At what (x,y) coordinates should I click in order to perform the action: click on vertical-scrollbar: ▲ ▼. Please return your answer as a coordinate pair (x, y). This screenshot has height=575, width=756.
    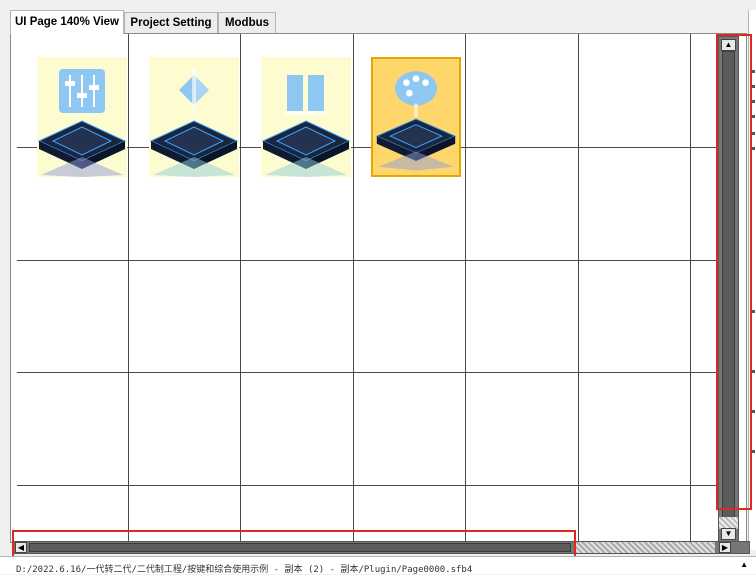
    Looking at the image, I should click on (728, 289).